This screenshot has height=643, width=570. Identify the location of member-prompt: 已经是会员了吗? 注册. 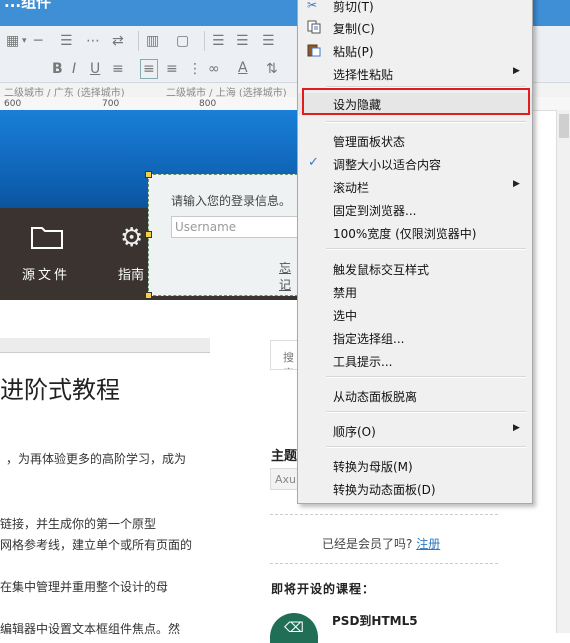
(381, 543).